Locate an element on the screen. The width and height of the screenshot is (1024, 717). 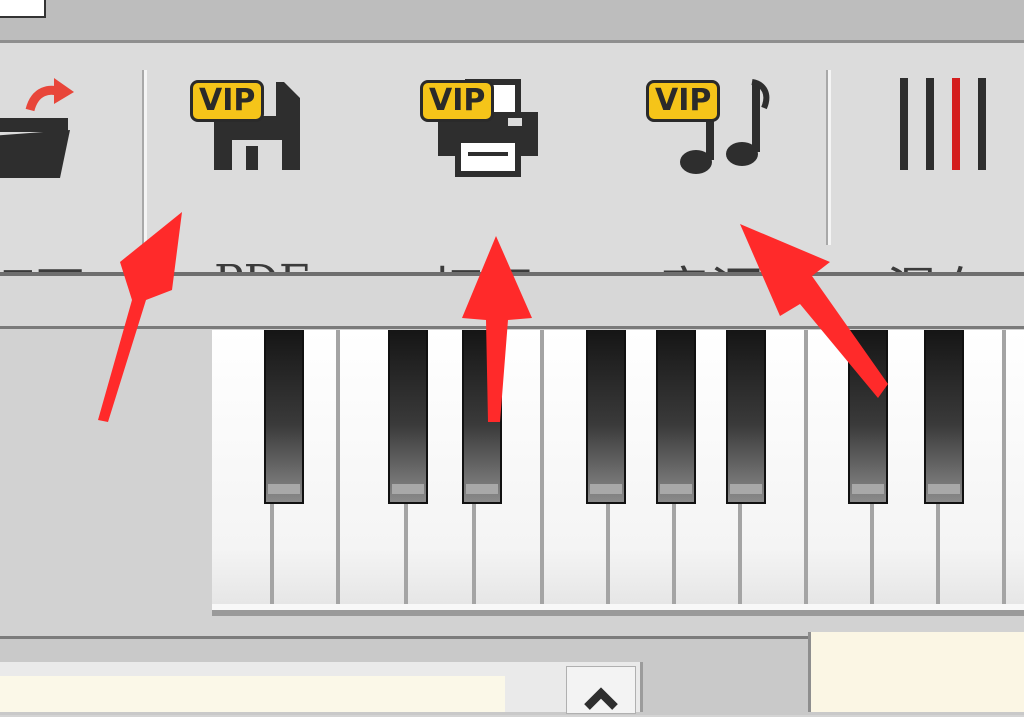
waterfall-bars-icon is located at coordinates (943, 124).